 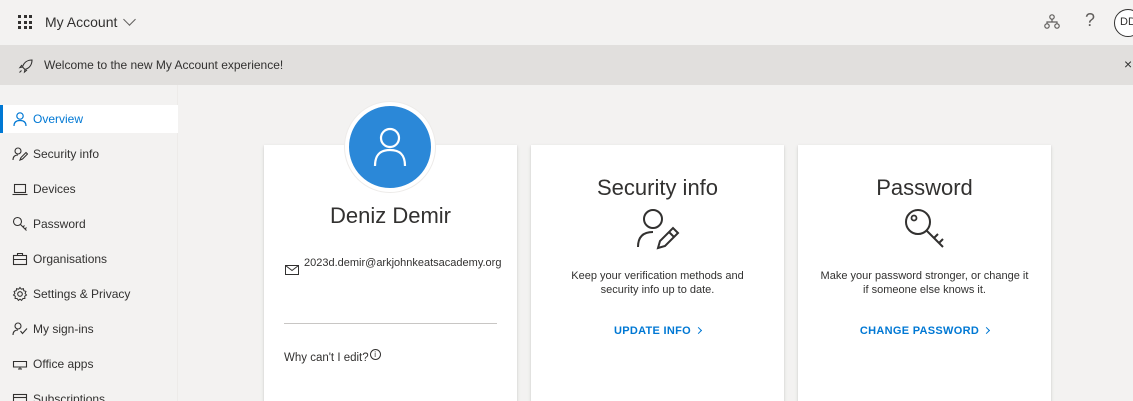 I want to click on sidebar-item-overview: Overview, so click(x=89, y=119).